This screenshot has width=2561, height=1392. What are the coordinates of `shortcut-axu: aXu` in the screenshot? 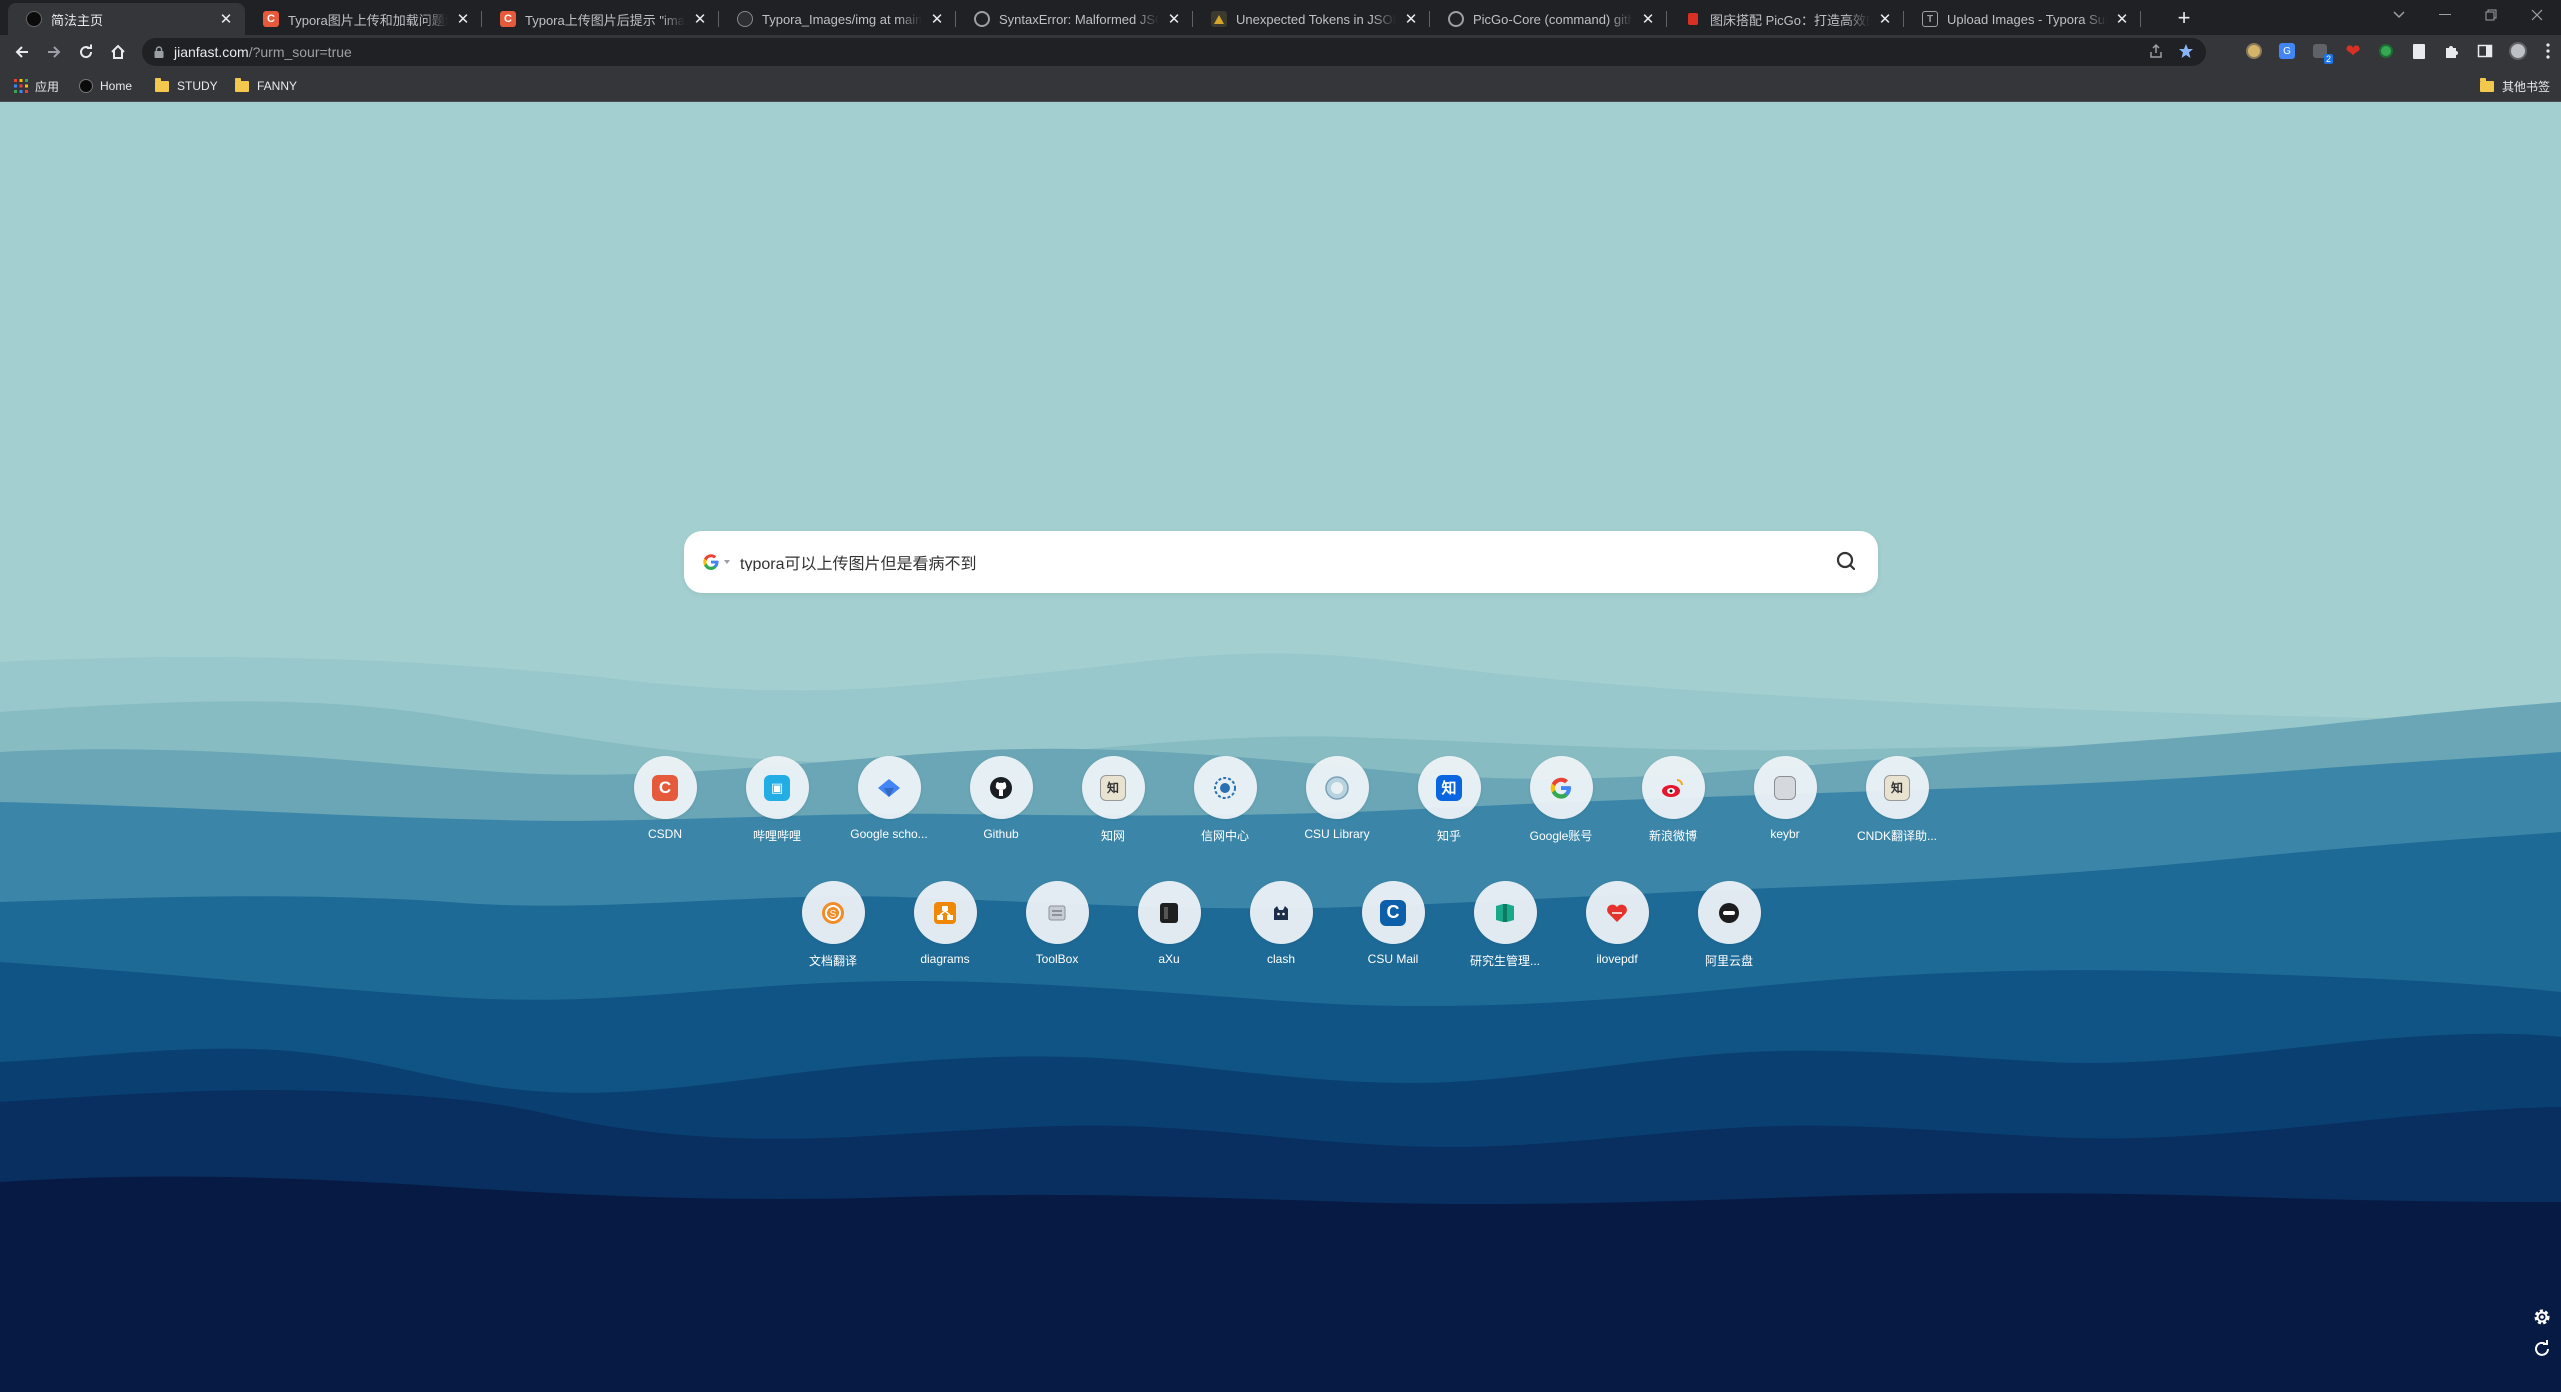 It's located at (1169, 923).